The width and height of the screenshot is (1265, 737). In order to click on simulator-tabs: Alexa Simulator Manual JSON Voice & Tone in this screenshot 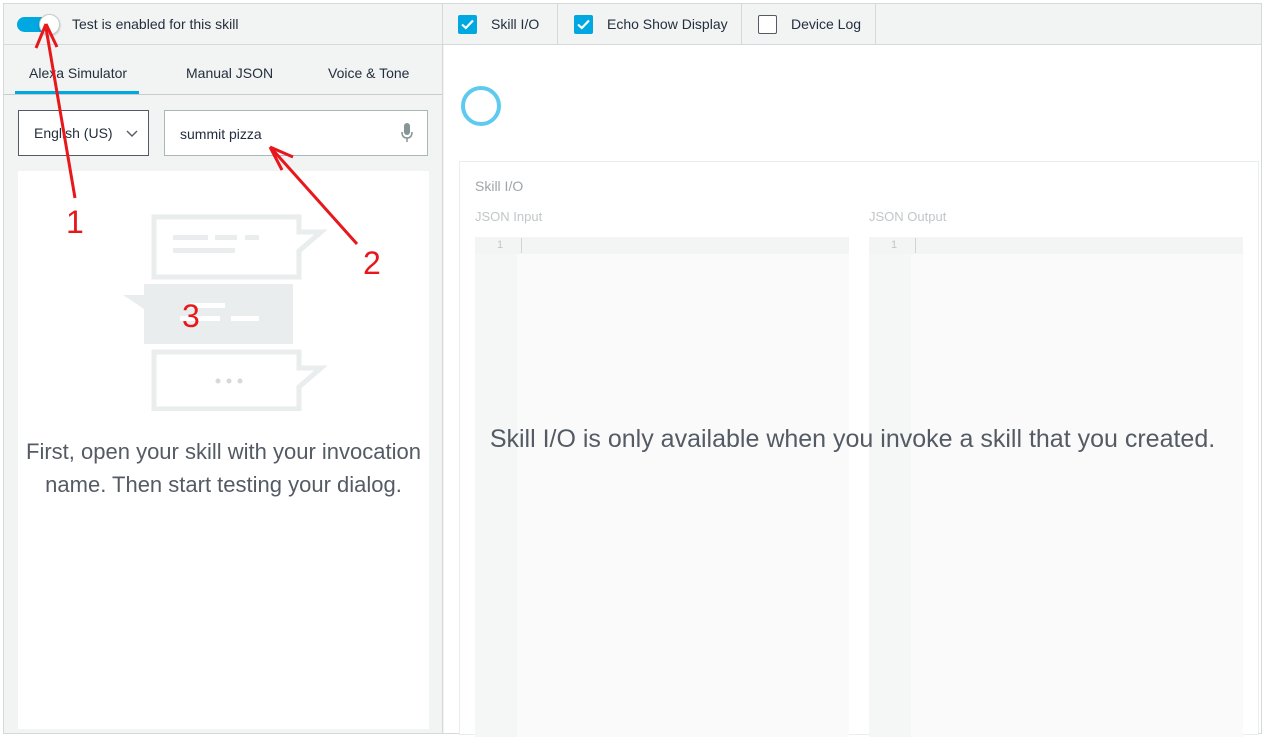, I will do `click(223, 70)`.